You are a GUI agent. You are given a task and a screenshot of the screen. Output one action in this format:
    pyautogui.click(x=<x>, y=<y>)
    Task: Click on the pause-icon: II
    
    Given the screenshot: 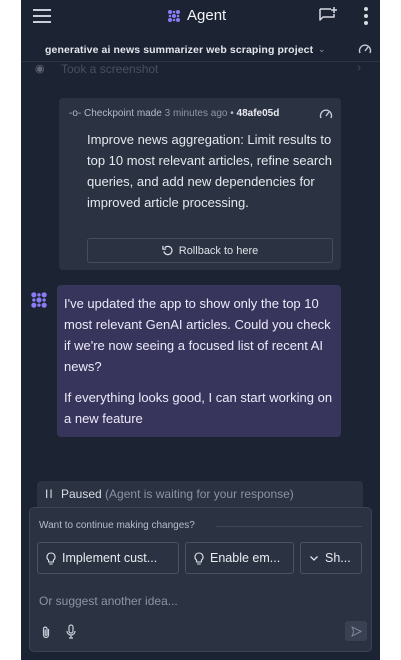 What is the action you would take?
    pyautogui.click(x=49, y=494)
    